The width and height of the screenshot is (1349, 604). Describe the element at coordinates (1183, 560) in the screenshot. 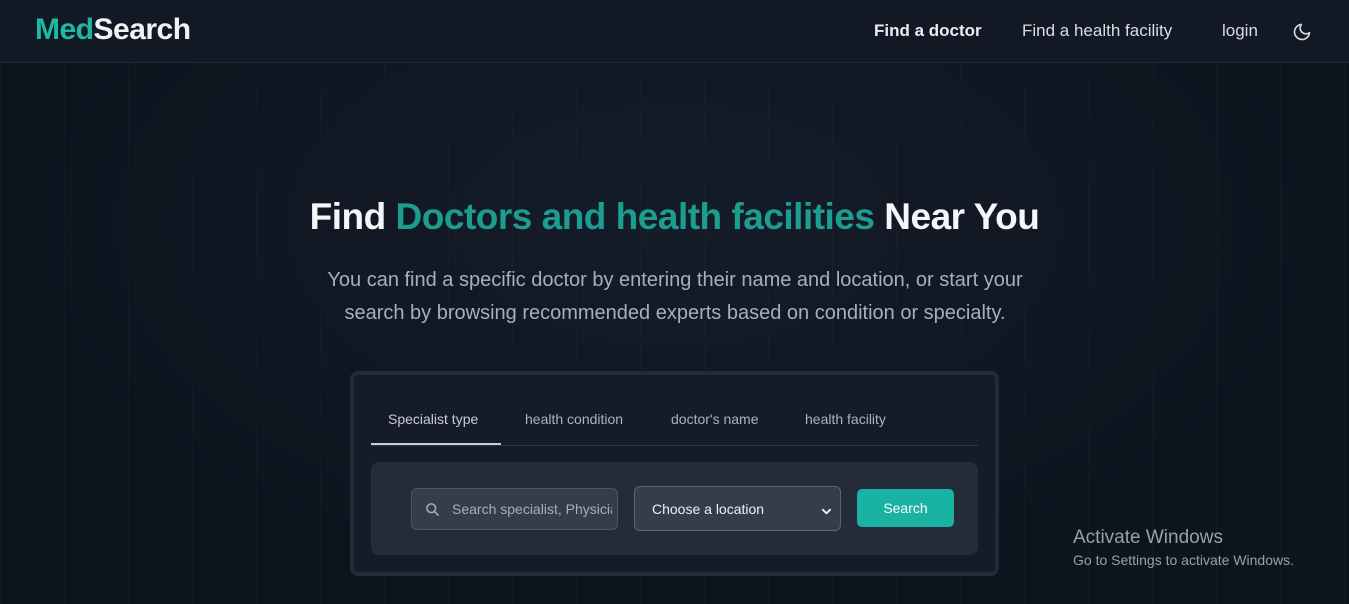

I see `watermark-subtitle: Go to Settings to activate Windows.` at that location.